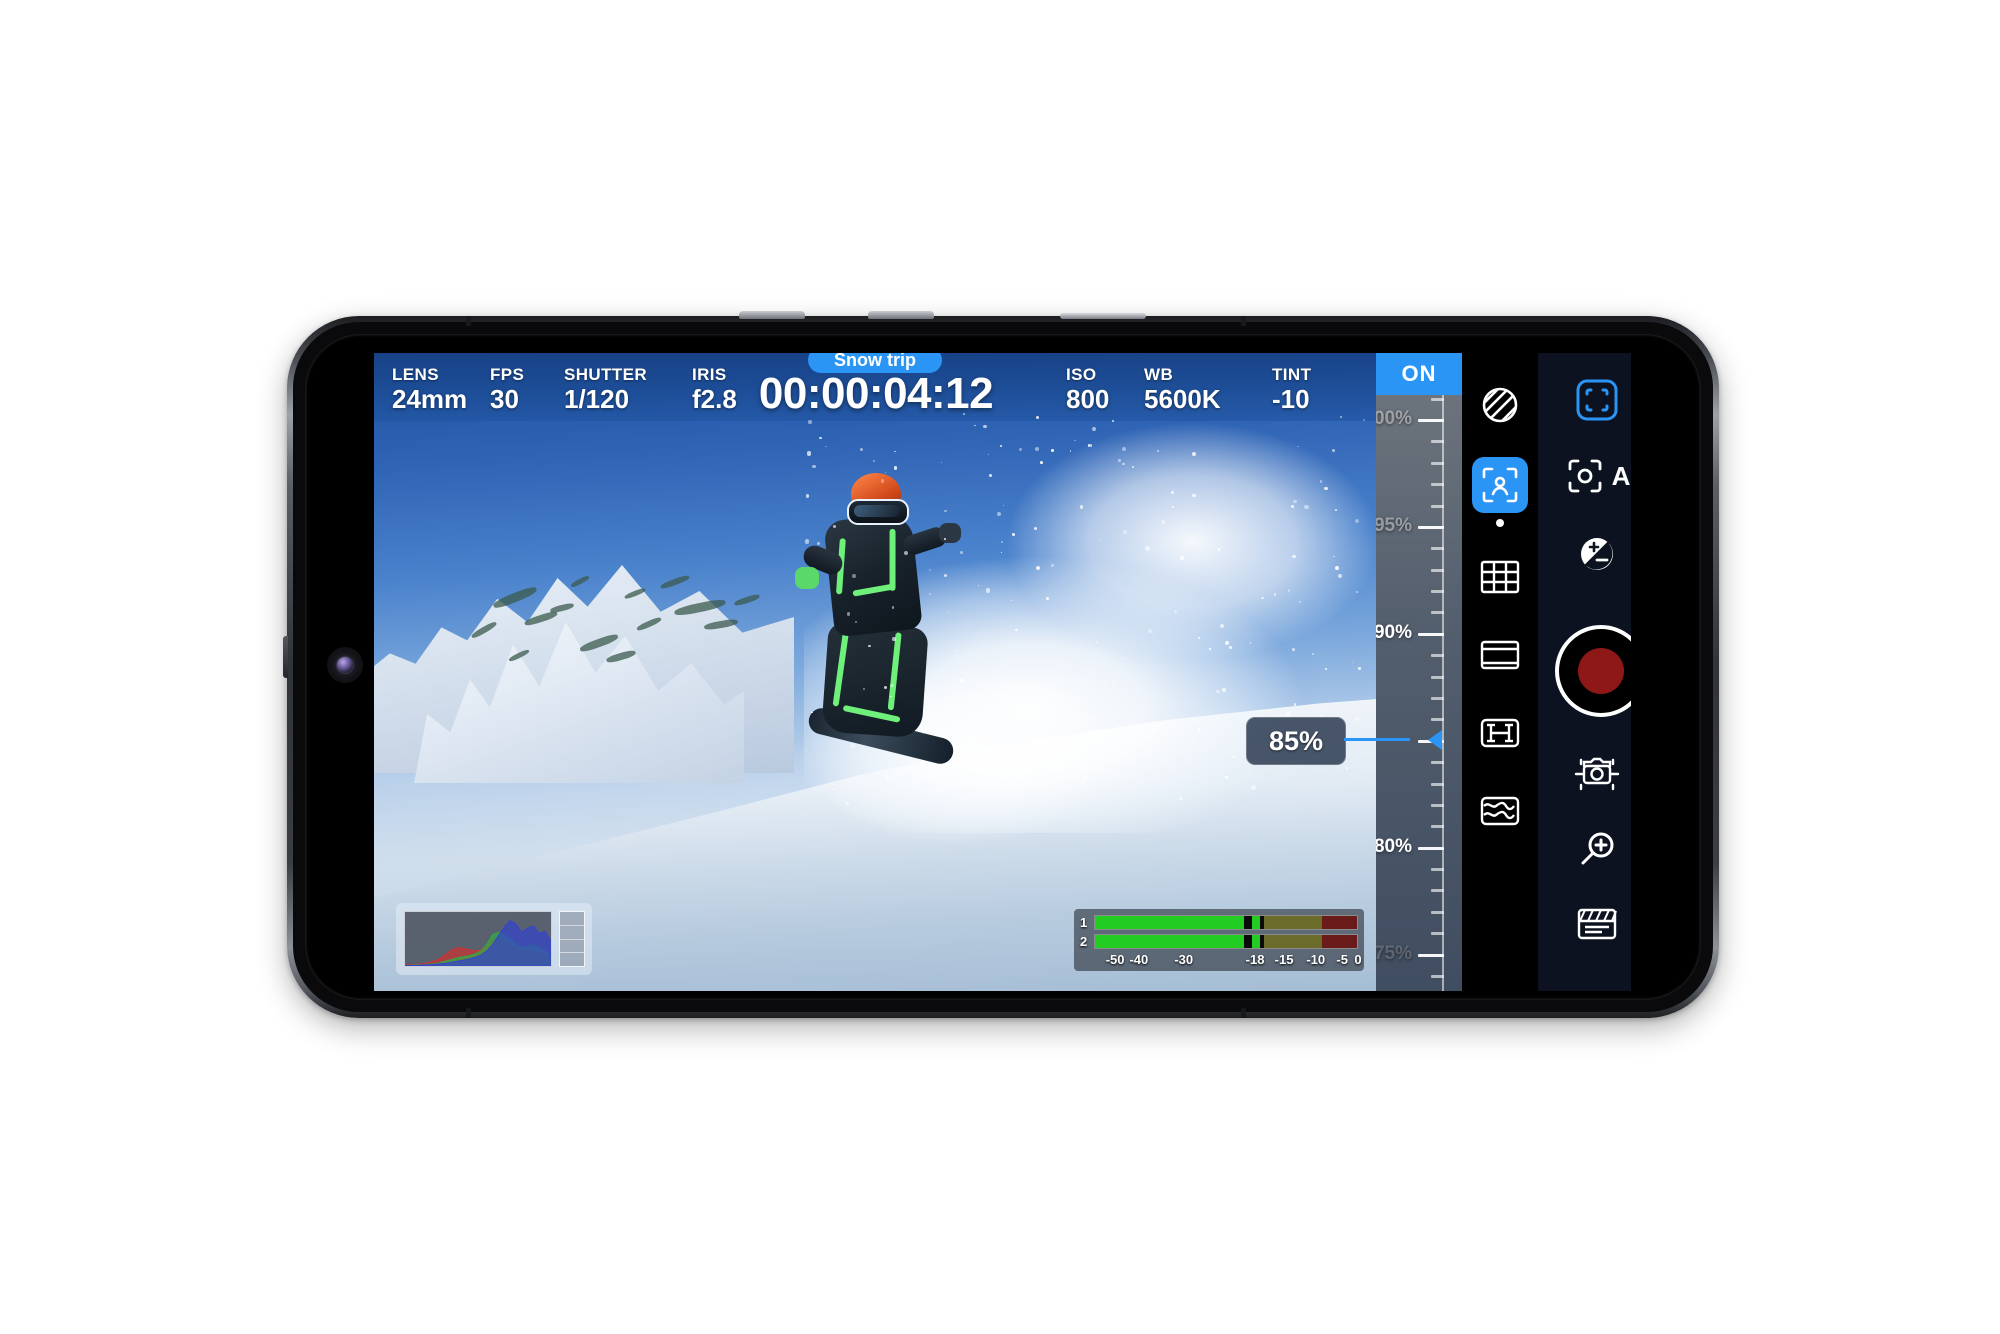  I want to click on hud-field-lens: LENS 24mm, so click(429, 389).